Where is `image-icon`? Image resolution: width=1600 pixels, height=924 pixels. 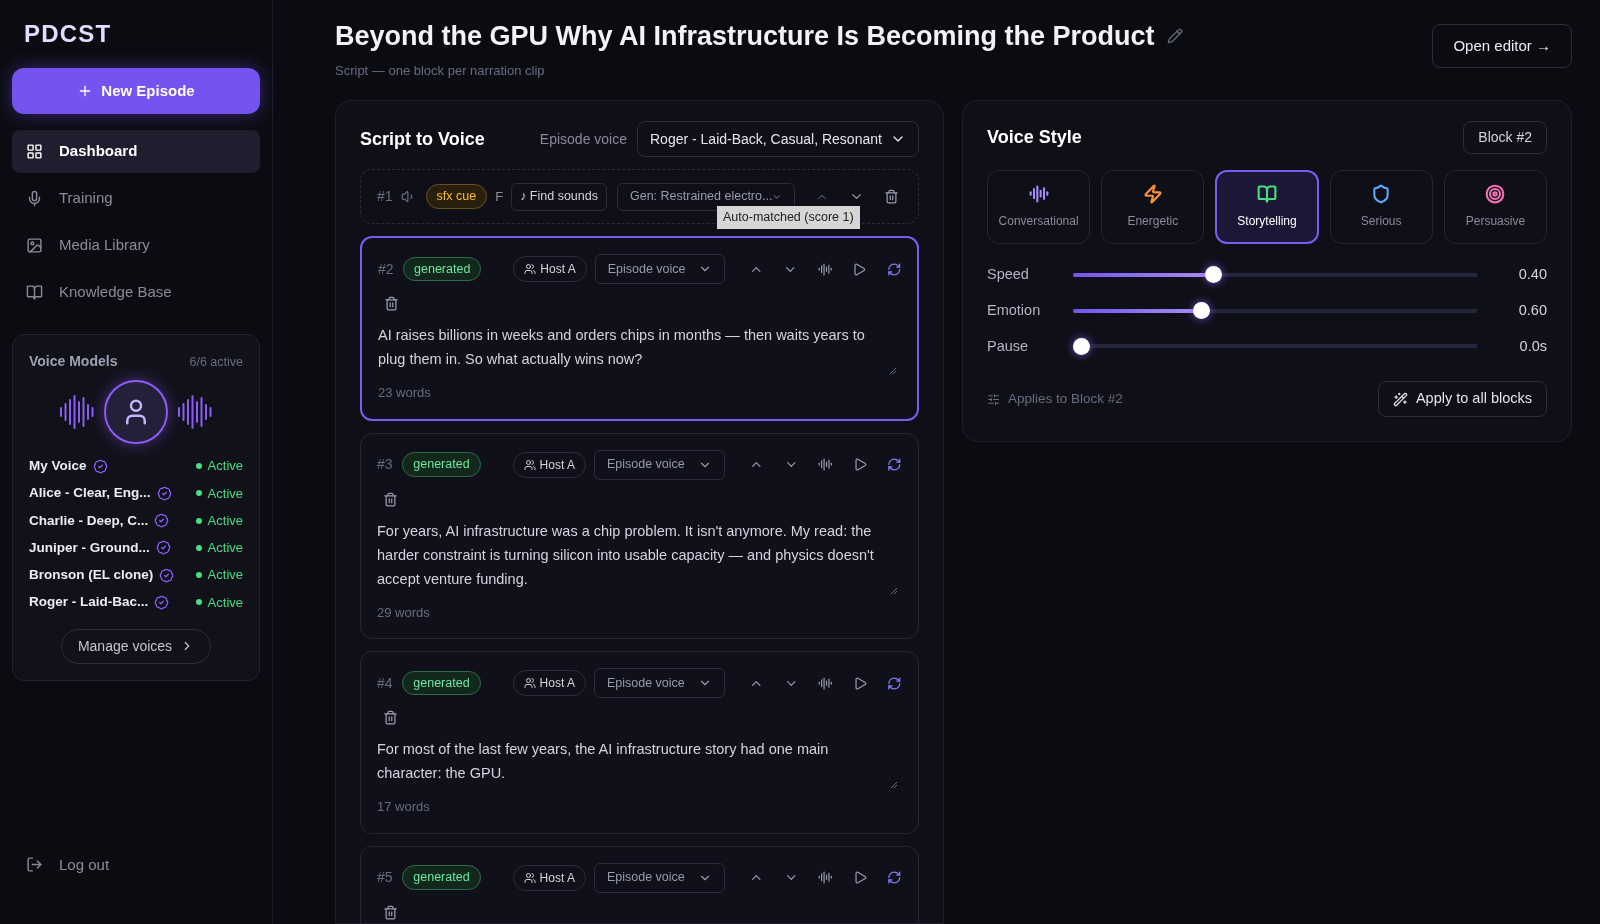 image-icon is located at coordinates (34, 245).